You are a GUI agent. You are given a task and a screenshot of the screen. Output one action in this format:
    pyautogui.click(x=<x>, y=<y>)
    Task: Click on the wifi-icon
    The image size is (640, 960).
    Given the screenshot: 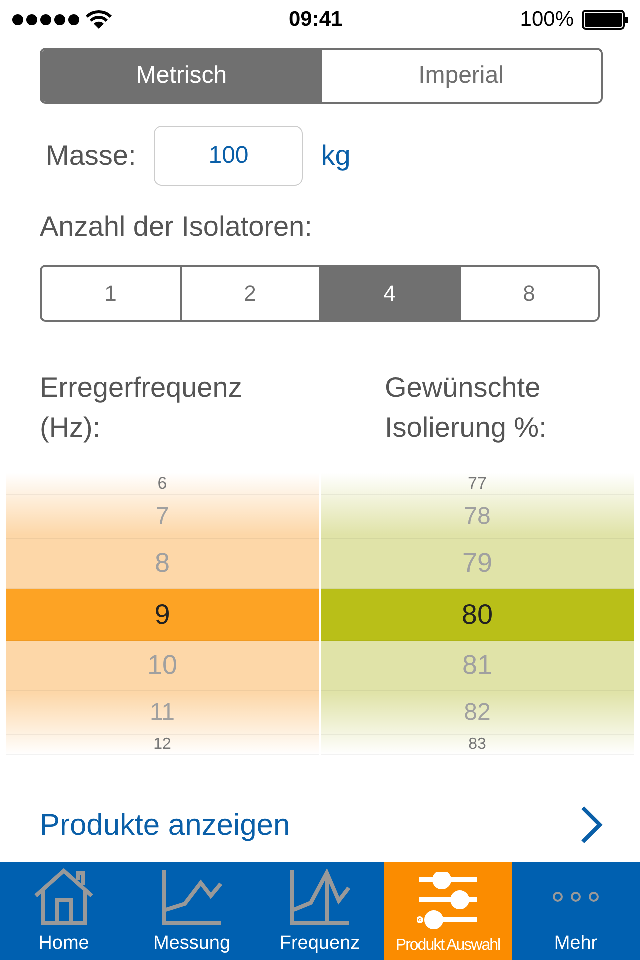 What is the action you would take?
    pyautogui.click(x=99, y=20)
    